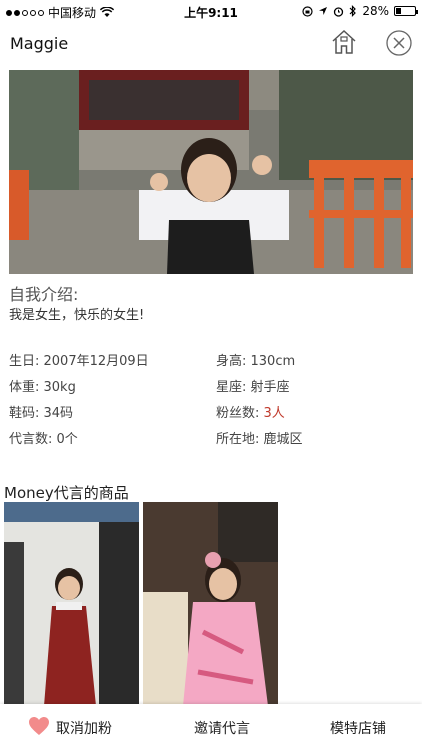 The image size is (422, 750). I want to click on close-icon, so click(399, 43).